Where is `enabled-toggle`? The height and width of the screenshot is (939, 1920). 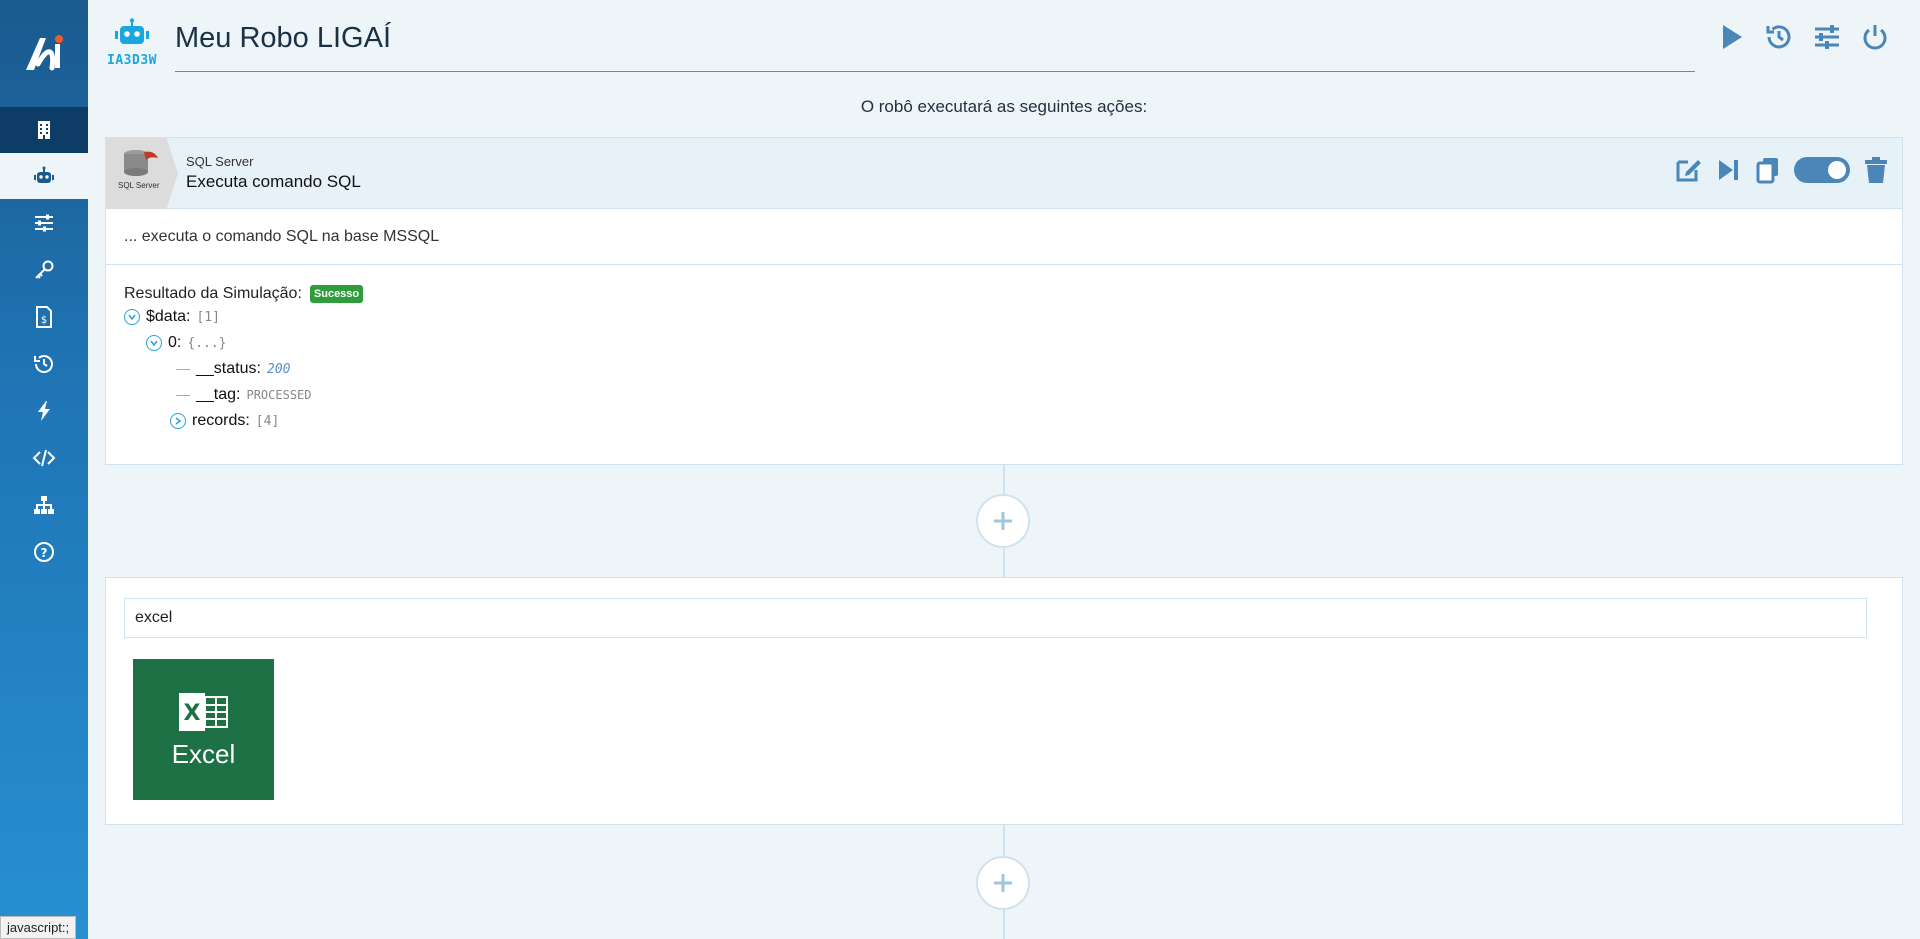
enabled-toggle is located at coordinates (1822, 170).